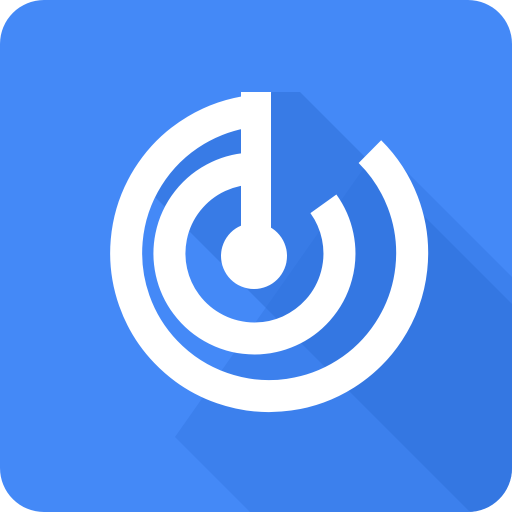 The height and width of the screenshot is (512, 512). I want to click on center-dot, so click(254, 256).